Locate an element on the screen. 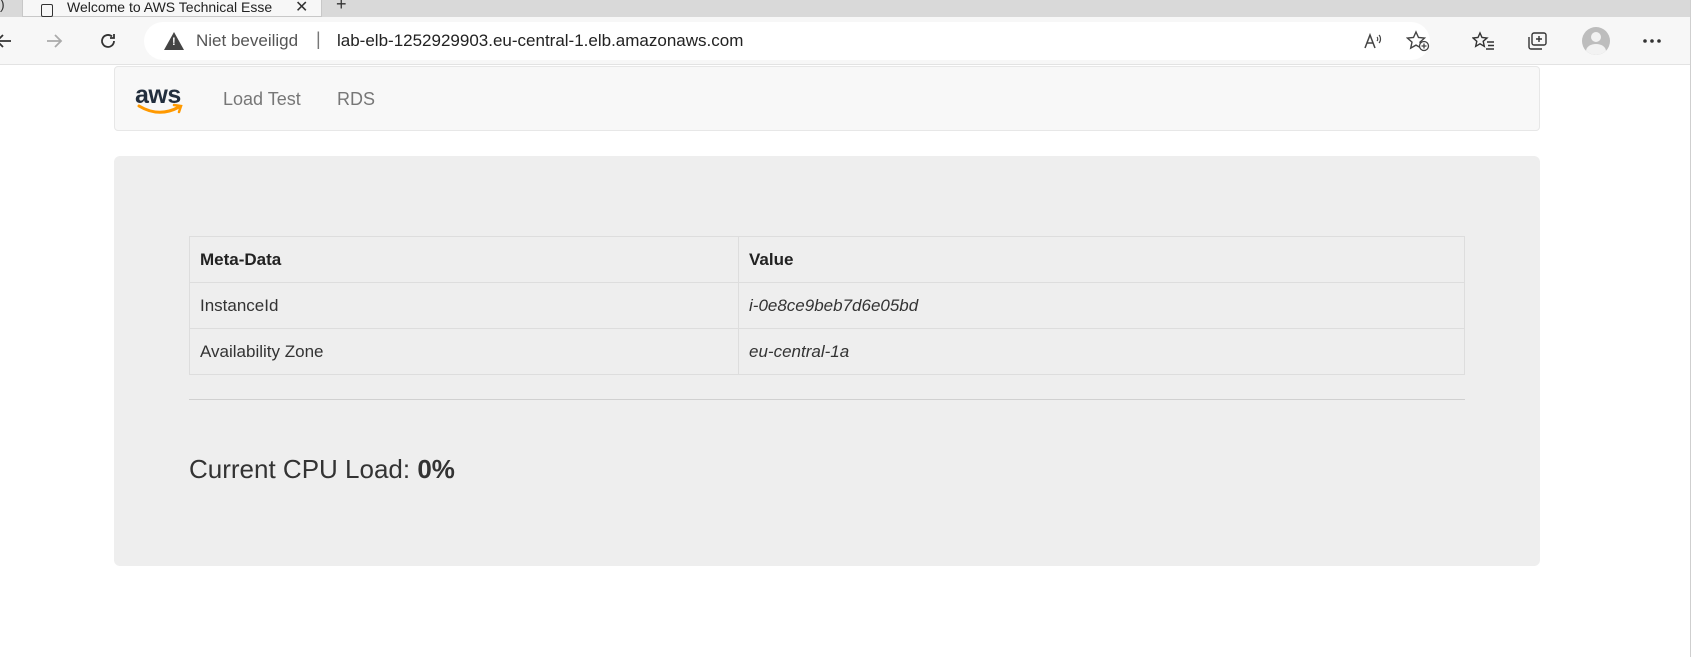 This screenshot has height=657, width=1694. cpu-load: Current CPU Load: 0% is located at coordinates (322, 469).